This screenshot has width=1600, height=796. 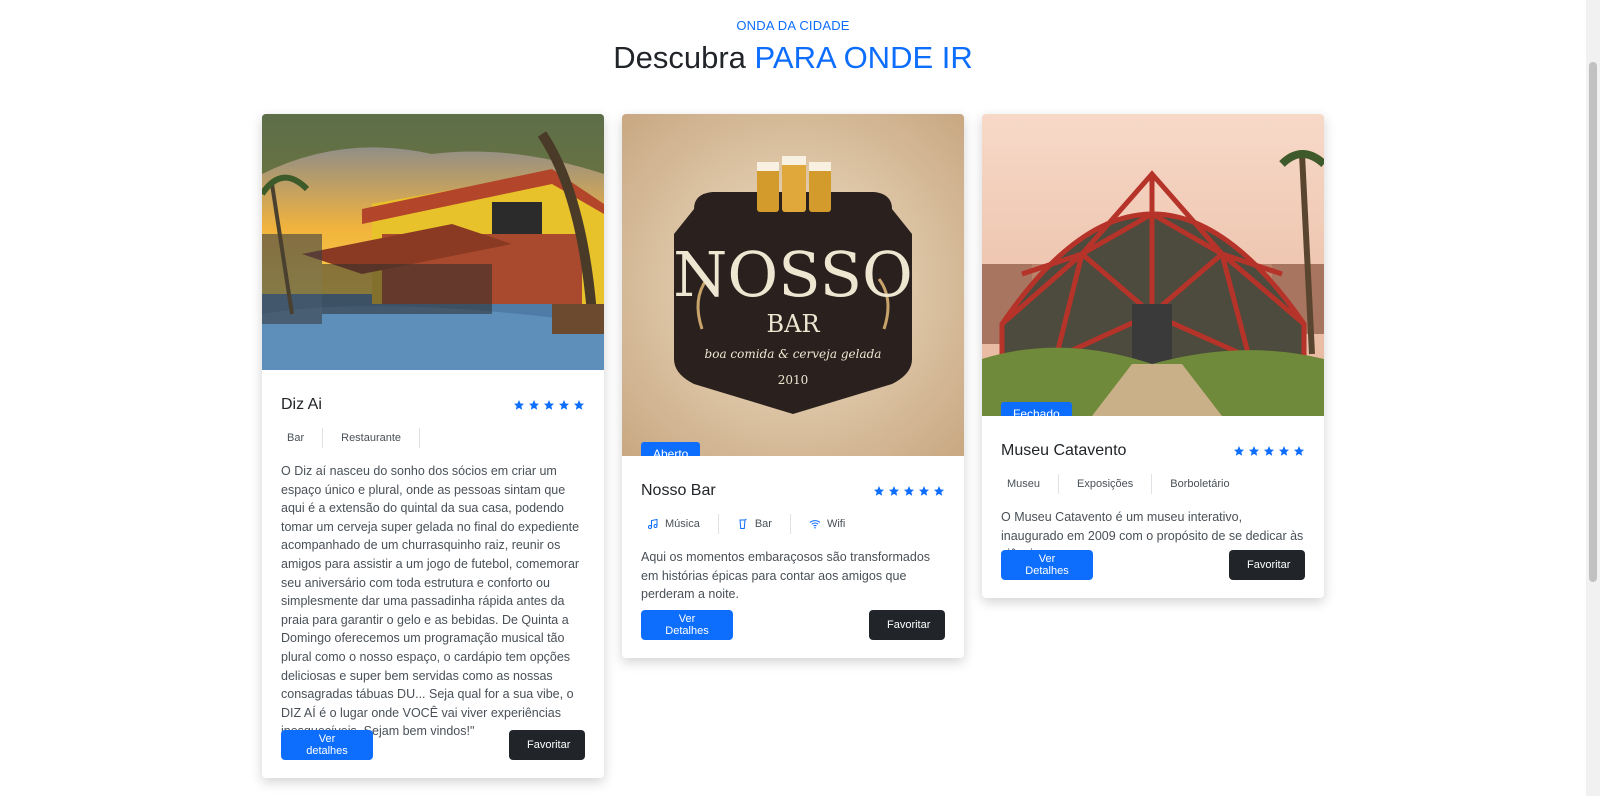 I want to click on tag-item: Música, so click(x=680, y=524).